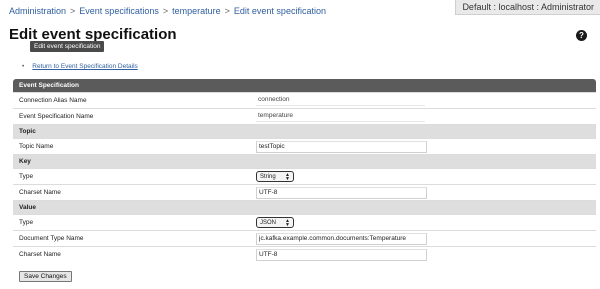  Describe the element at coordinates (196, 11) in the screenshot. I see `breadcrumb-temperature: temperature` at that location.